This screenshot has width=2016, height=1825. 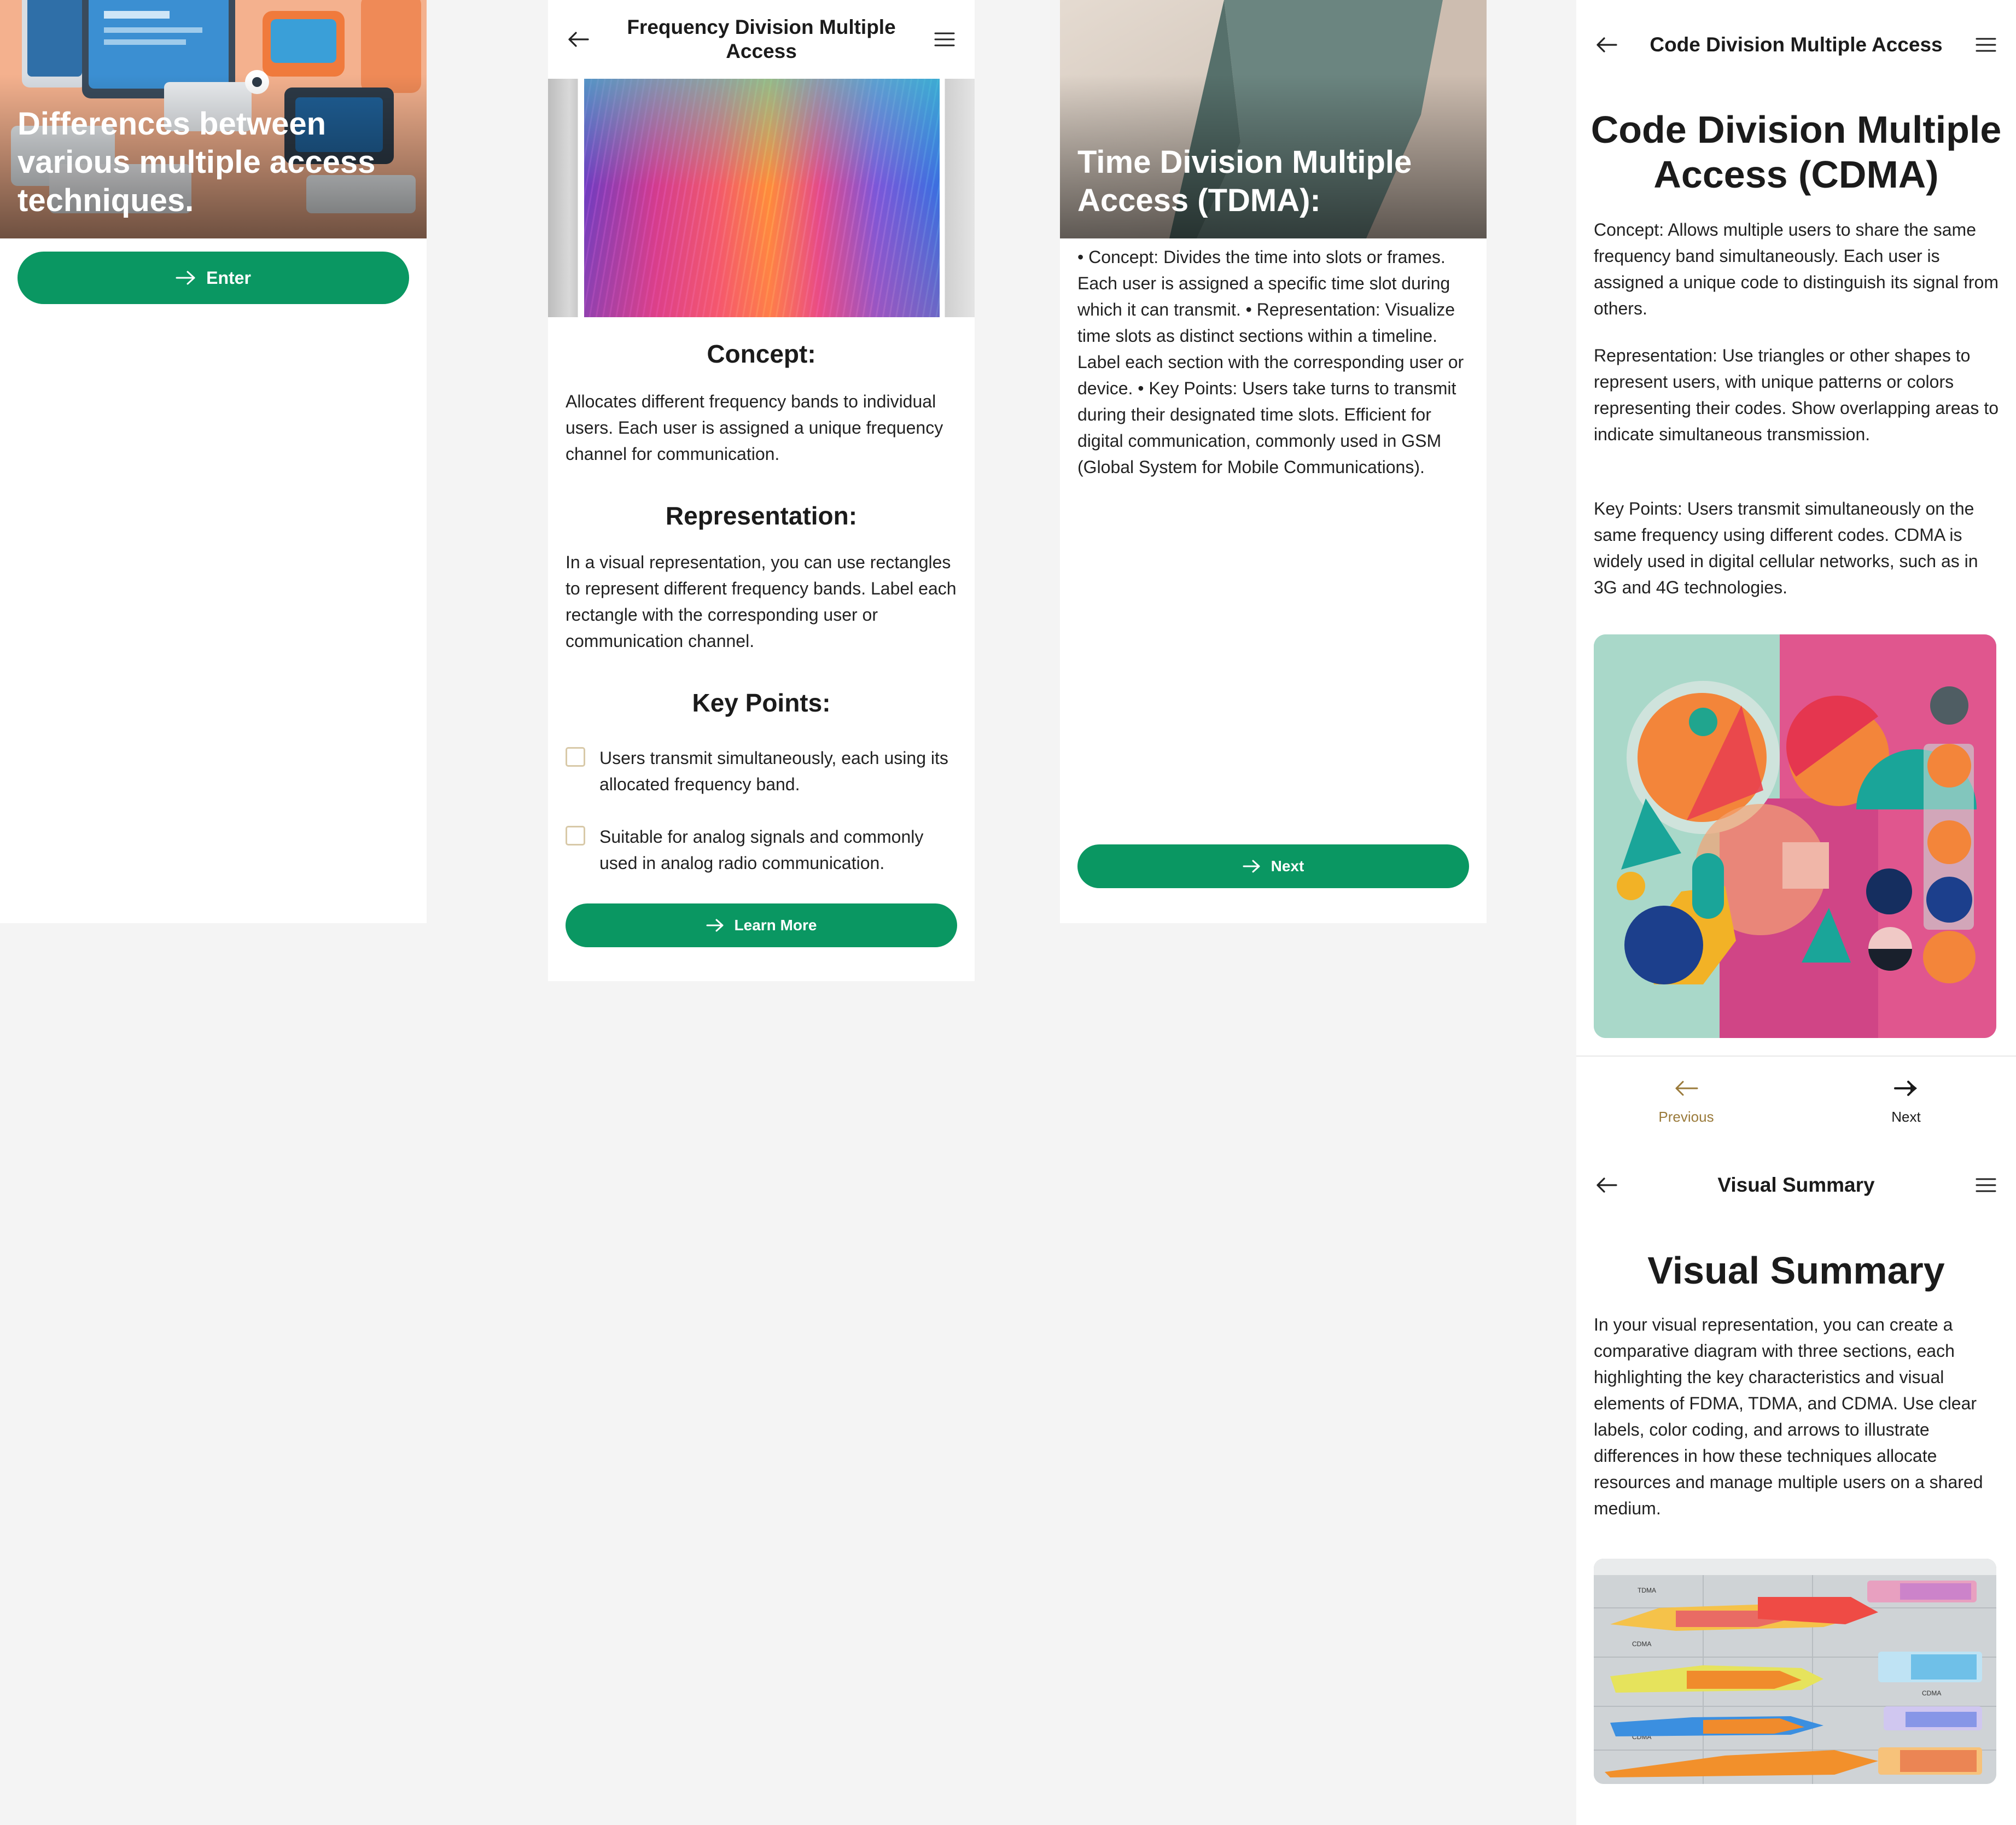 What do you see at coordinates (761, 516) in the screenshot?
I see `representation-heading: Representation:` at bounding box center [761, 516].